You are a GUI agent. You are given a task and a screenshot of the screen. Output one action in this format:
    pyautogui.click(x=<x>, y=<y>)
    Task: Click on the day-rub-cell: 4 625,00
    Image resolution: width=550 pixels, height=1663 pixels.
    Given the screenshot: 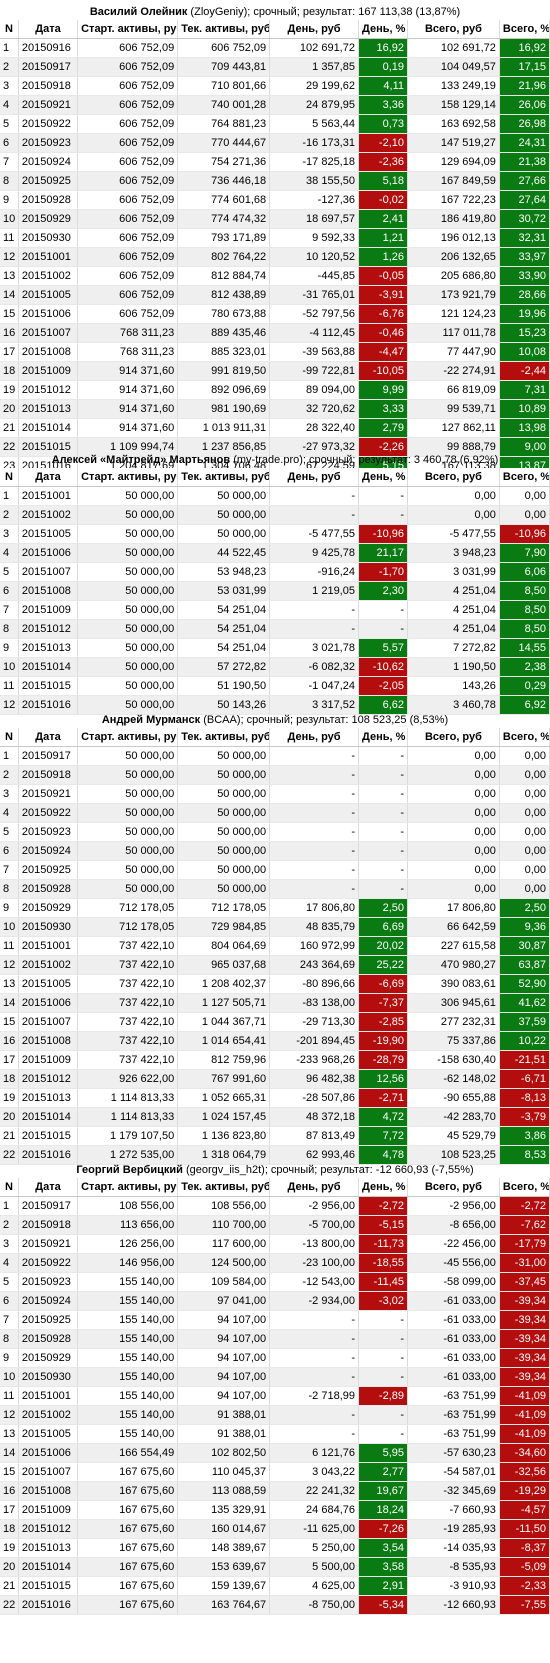 What is the action you would take?
    pyautogui.click(x=314, y=1586)
    